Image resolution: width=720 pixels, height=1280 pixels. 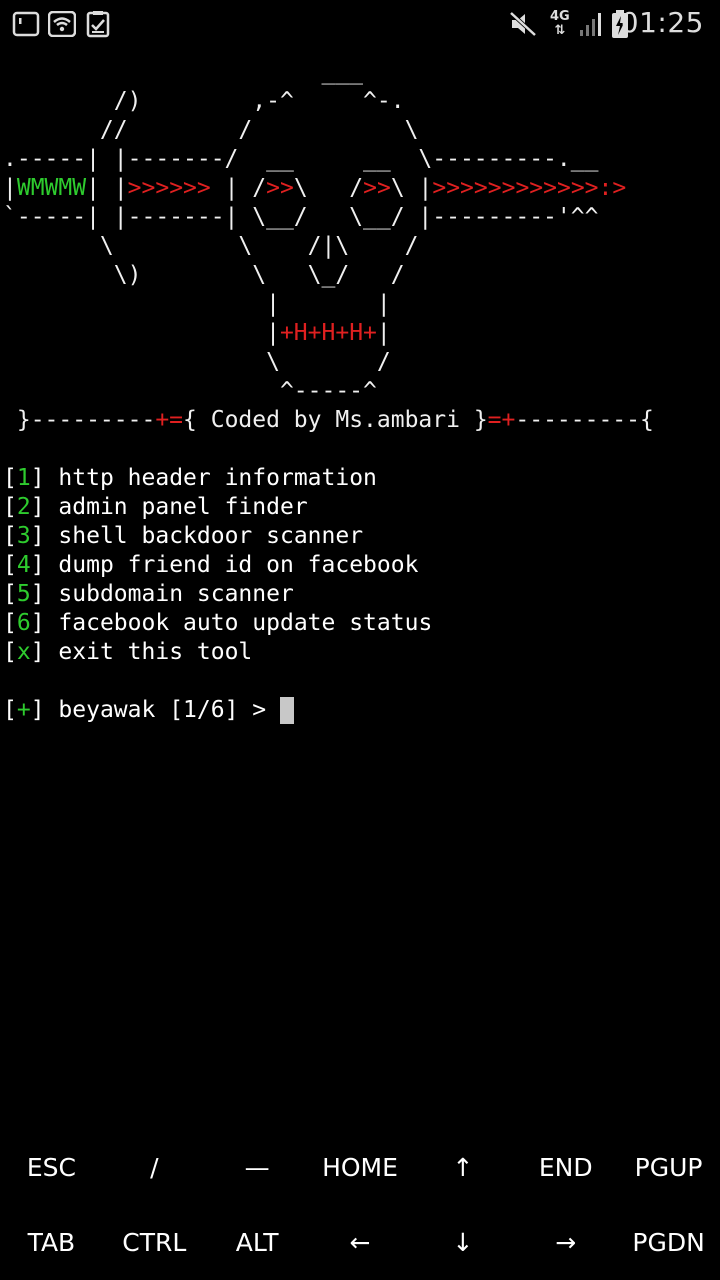 What do you see at coordinates (238, 565) in the screenshot?
I see `menu-item-label: dump friend id on facebook` at bounding box center [238, 565].